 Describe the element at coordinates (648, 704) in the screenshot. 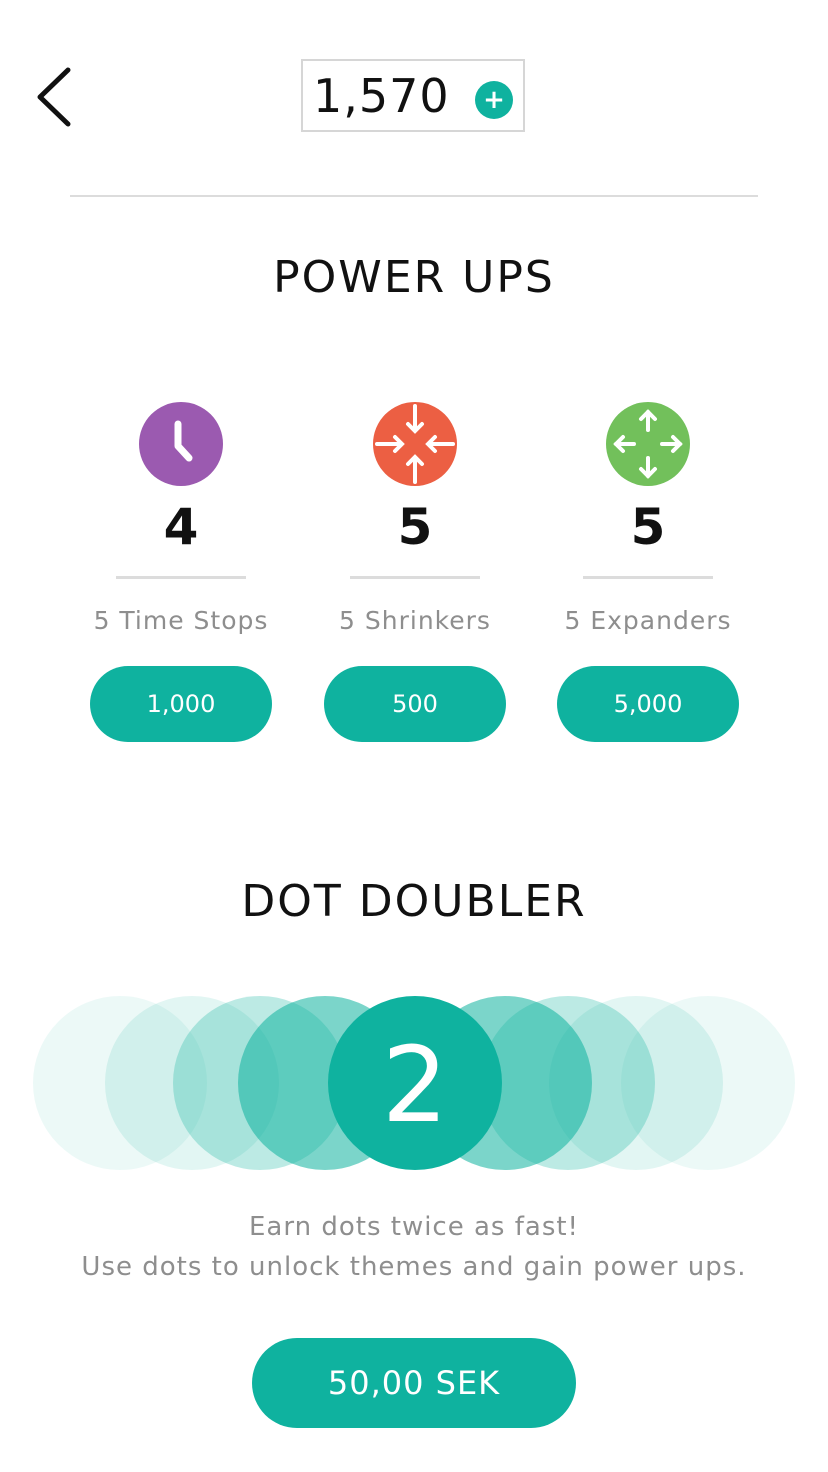

I see `buy-expanders-button: 5,000` at that location.